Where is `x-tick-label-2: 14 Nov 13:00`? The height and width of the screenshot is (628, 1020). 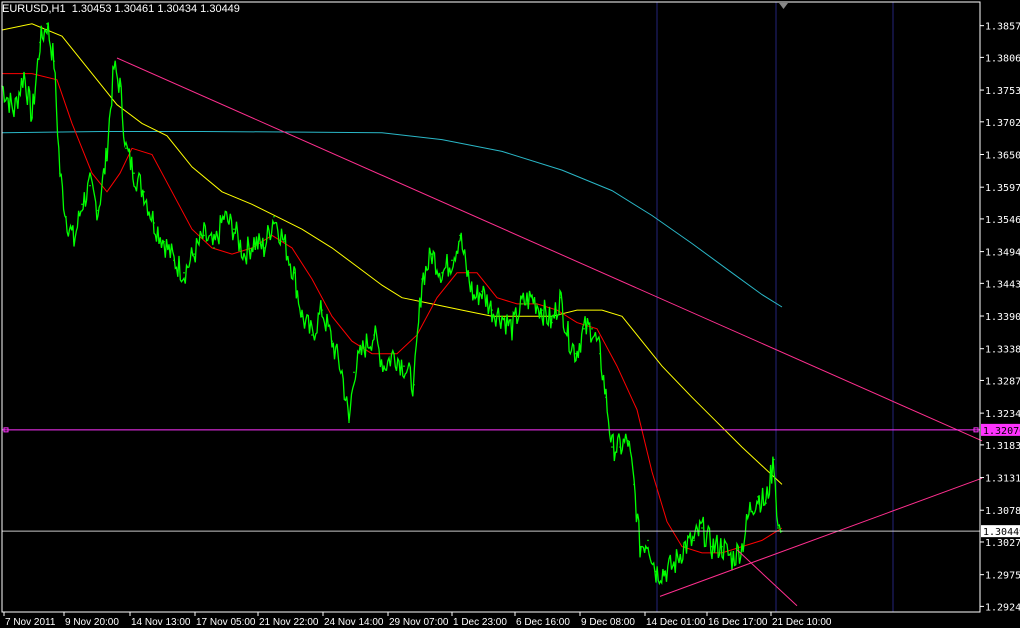
x-tick-label-2: 14 Nov 13:00 is located at coordinates (161, 622).